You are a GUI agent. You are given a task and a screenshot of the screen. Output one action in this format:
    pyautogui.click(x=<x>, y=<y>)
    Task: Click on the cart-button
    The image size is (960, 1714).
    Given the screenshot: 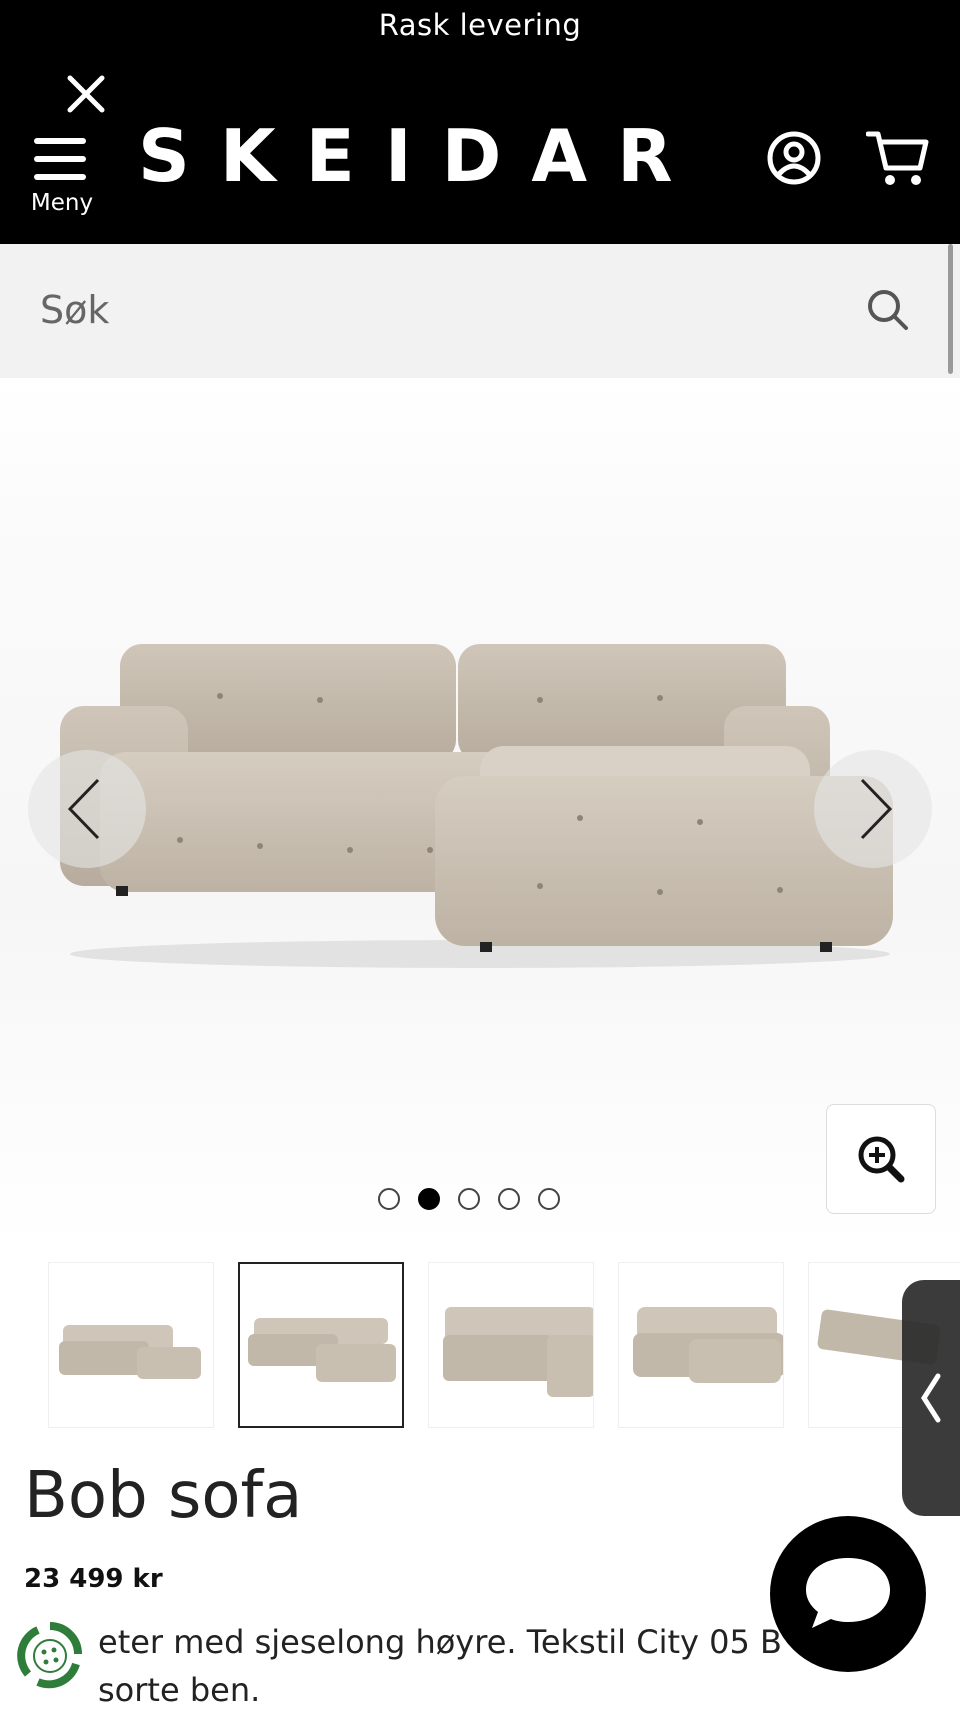 What is the action you would take?
    pyautogui.click(x=897, y=158)
    